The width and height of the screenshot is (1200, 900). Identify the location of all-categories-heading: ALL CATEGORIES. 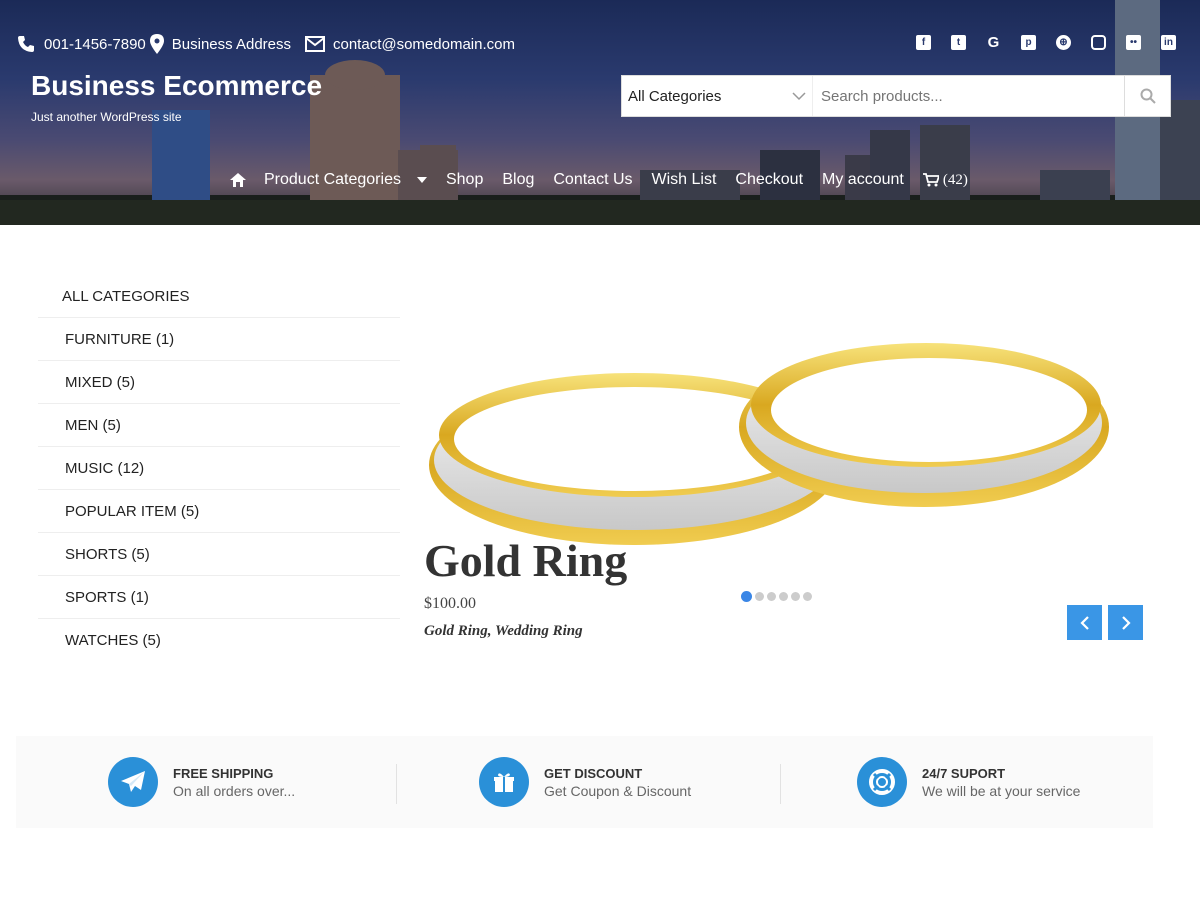
(219, 296).